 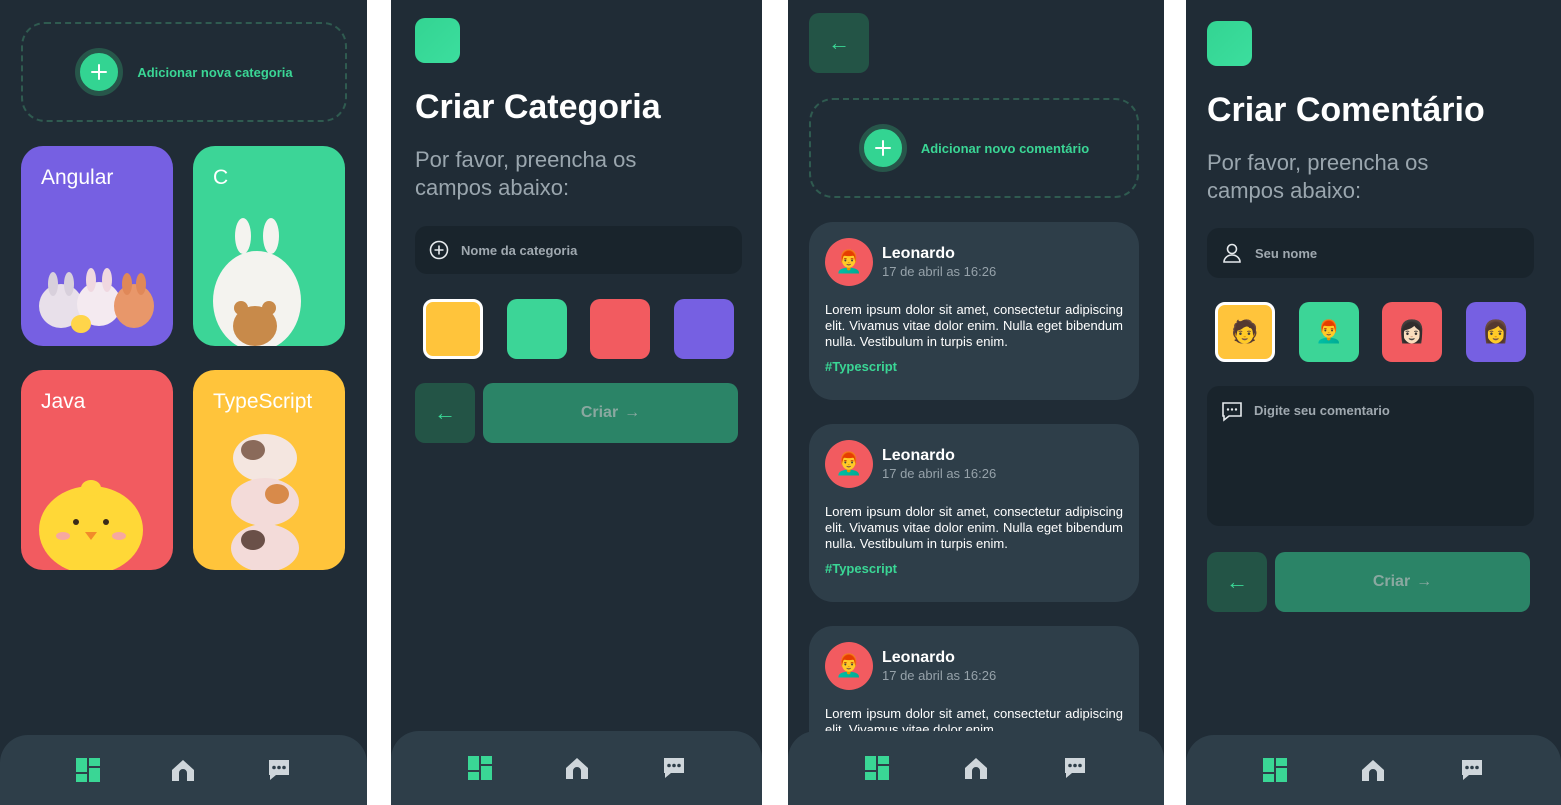 I want to click on color-option-yellow, so click(x=453, y=329).